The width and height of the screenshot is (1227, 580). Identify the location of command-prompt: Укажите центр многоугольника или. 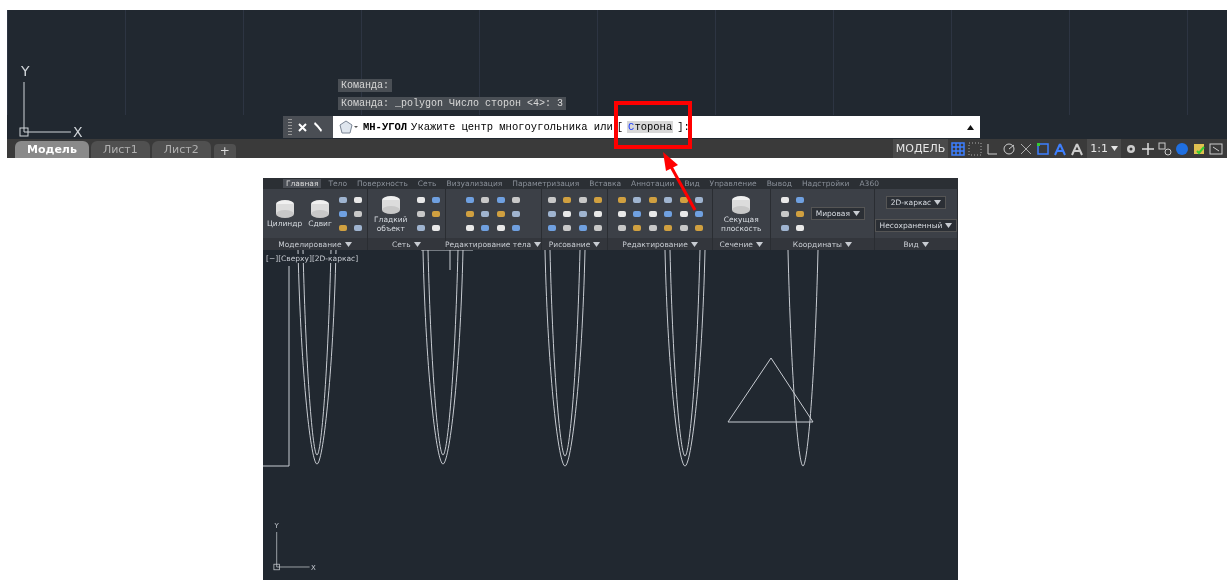
(512, 127).